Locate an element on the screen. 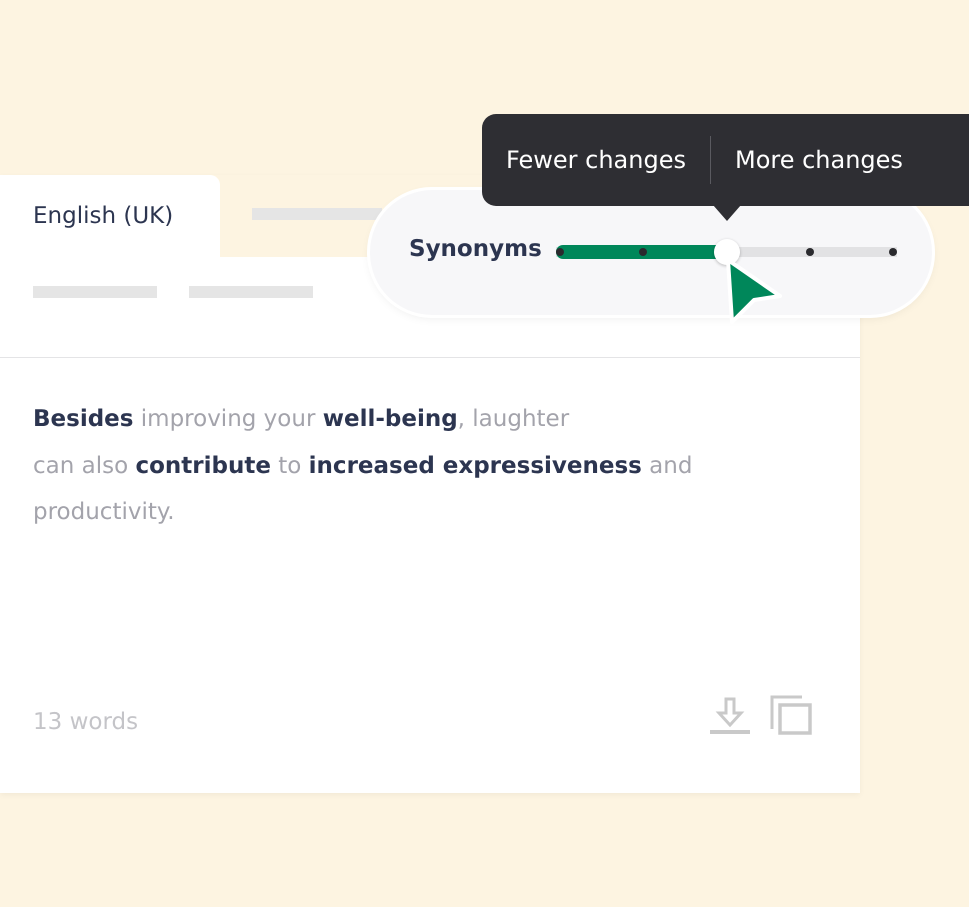 This screenshot has height=907, width=969. tooltip-label: More changes is located at coordinates (819, 160).